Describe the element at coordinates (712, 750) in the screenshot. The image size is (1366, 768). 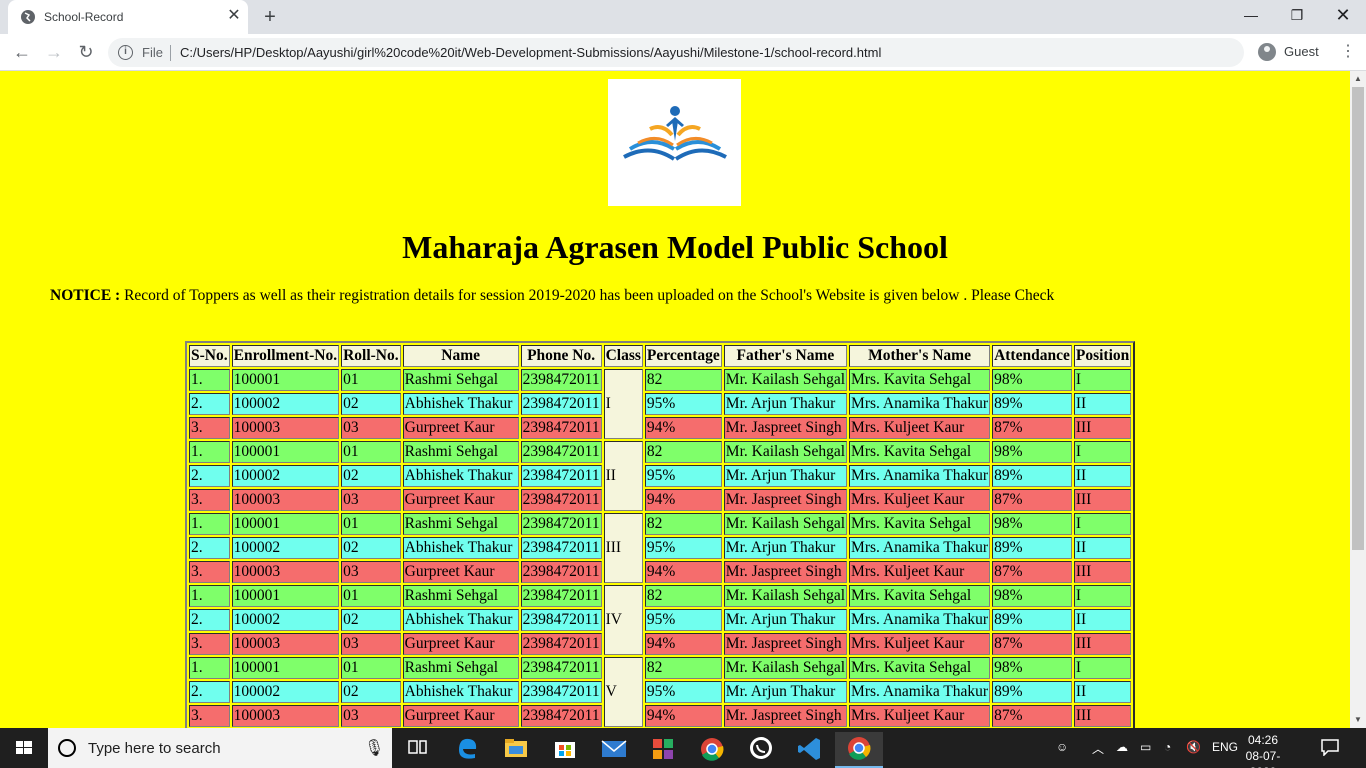
I see `chrome-icon` at that location.